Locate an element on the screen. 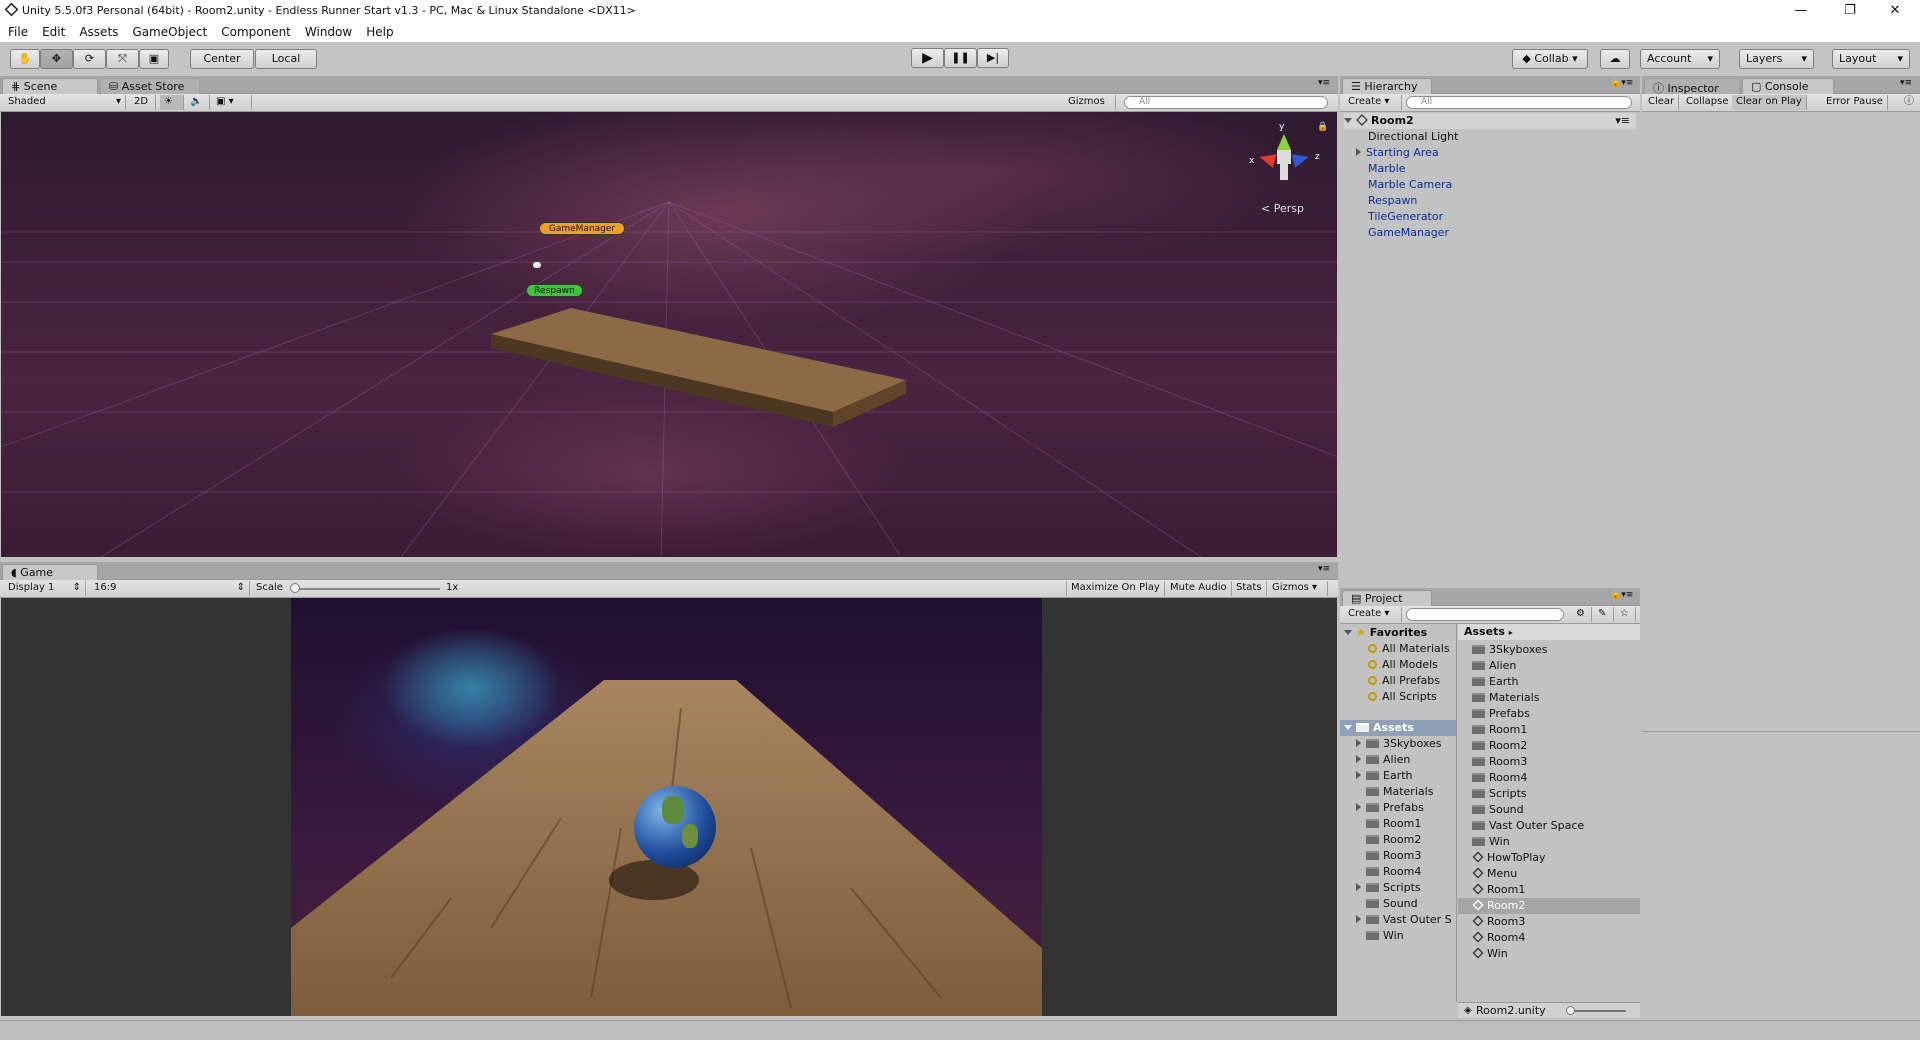 Image resolution: width=1920 pixels, height=1040 pixels. tree-folder: Materials is located at coordinates (1399, 792).